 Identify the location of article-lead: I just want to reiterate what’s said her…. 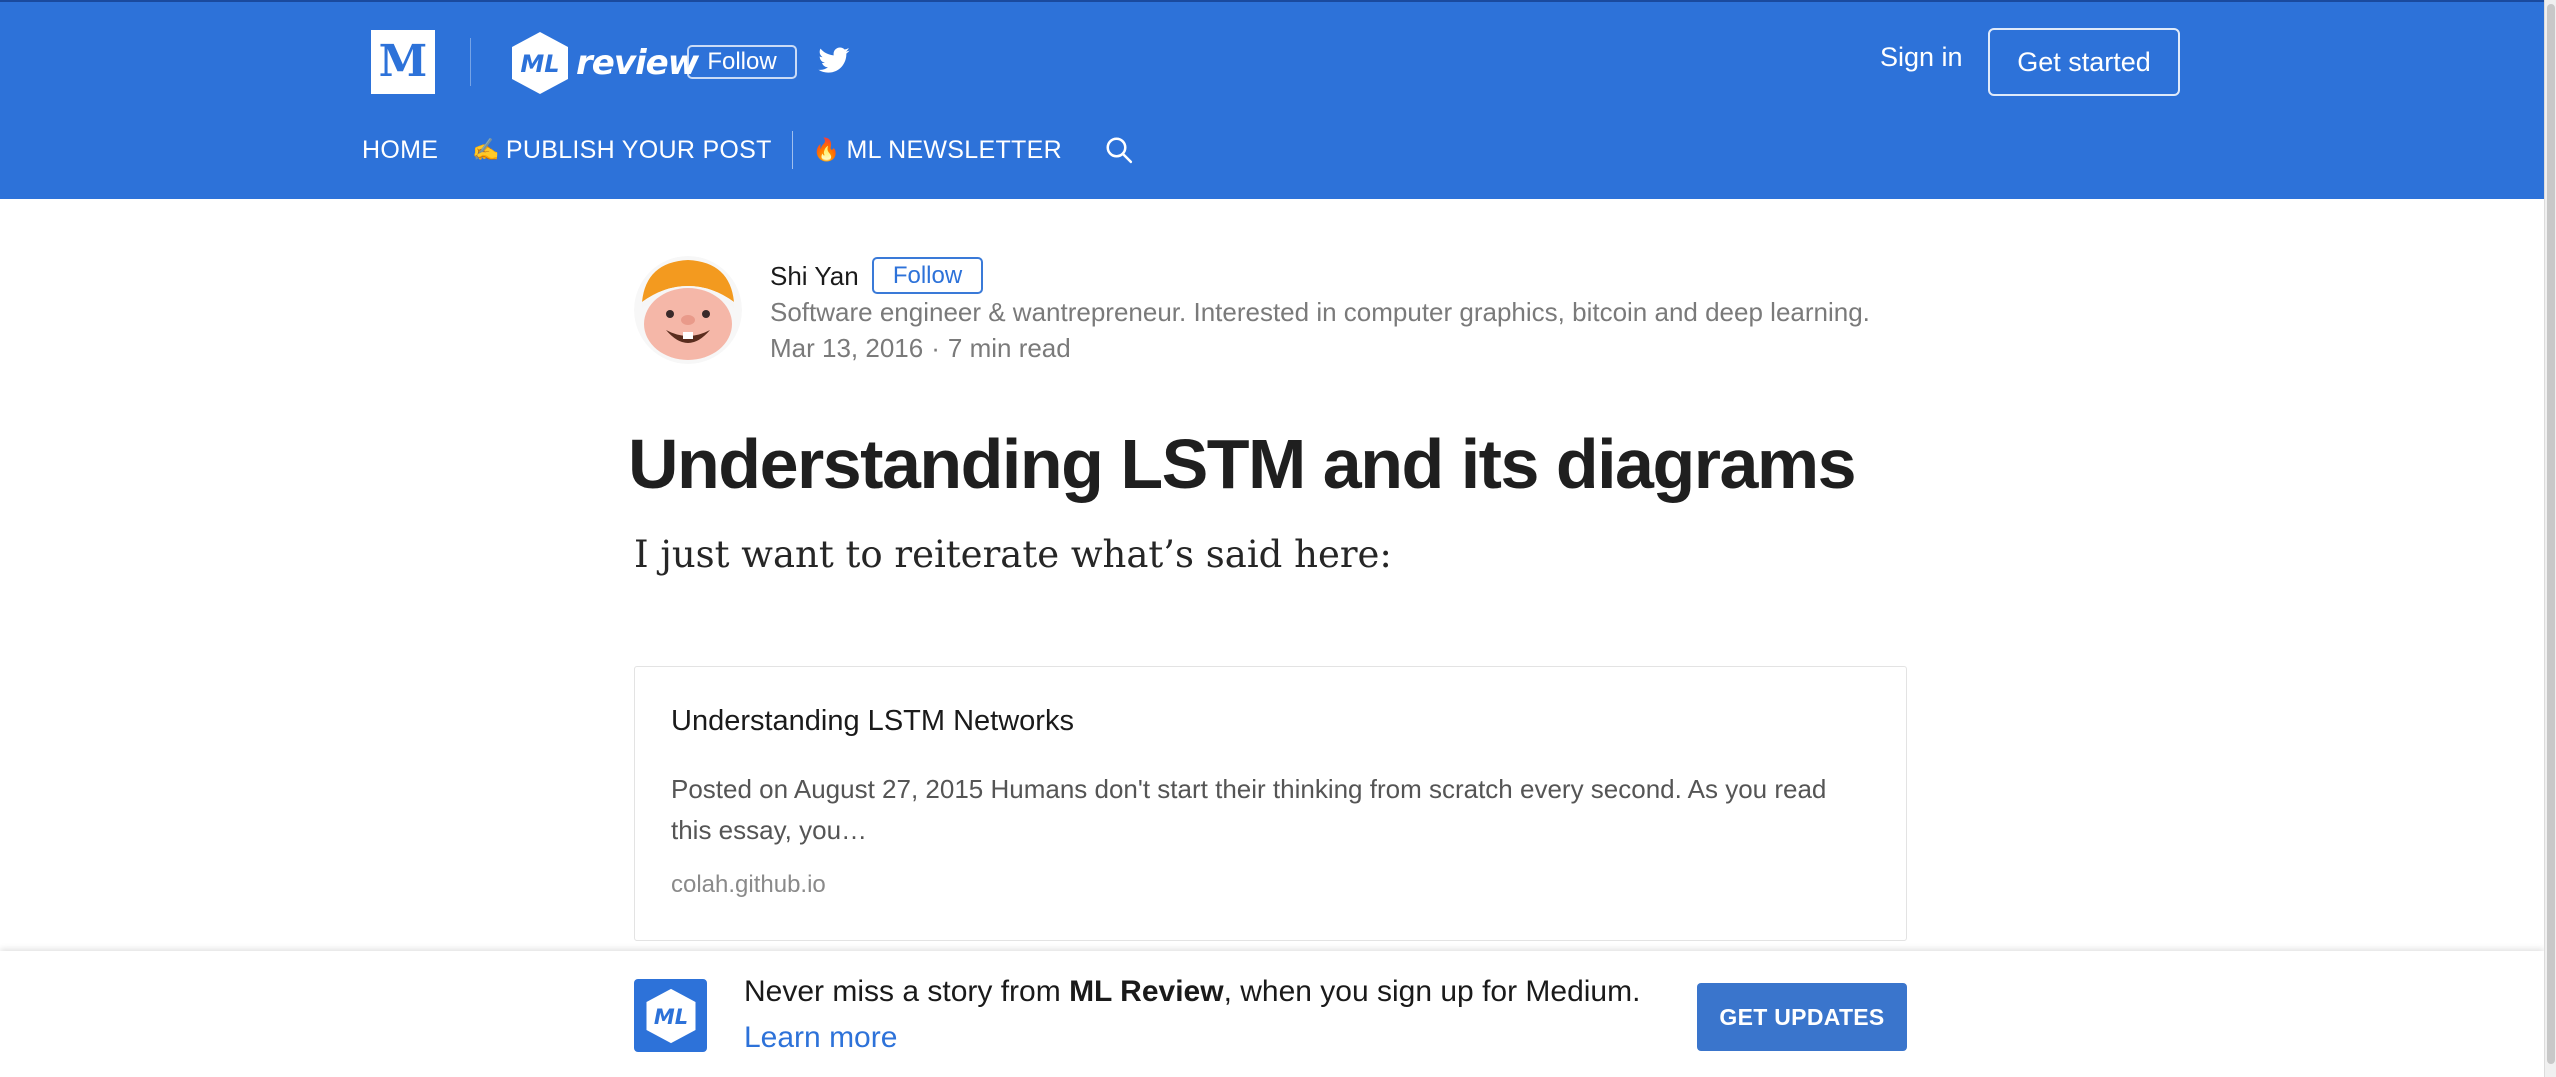
(1013, 554).